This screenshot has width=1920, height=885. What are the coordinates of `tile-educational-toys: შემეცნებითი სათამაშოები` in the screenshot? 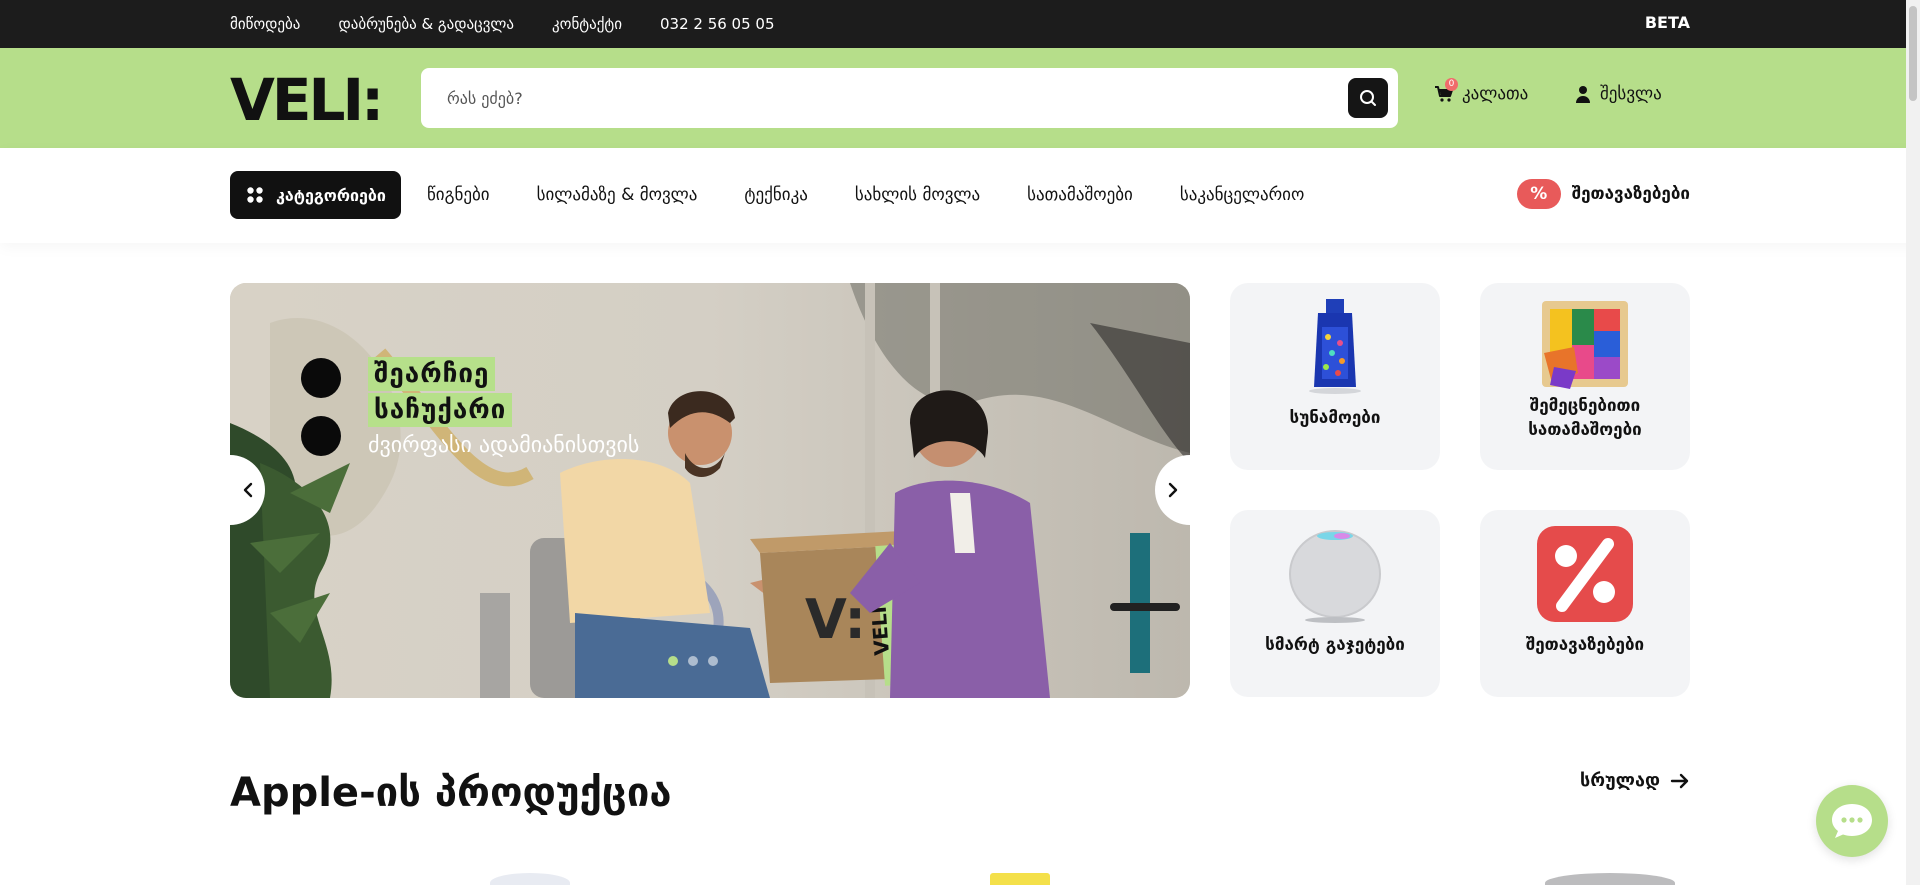 It's located at (1585, 376).